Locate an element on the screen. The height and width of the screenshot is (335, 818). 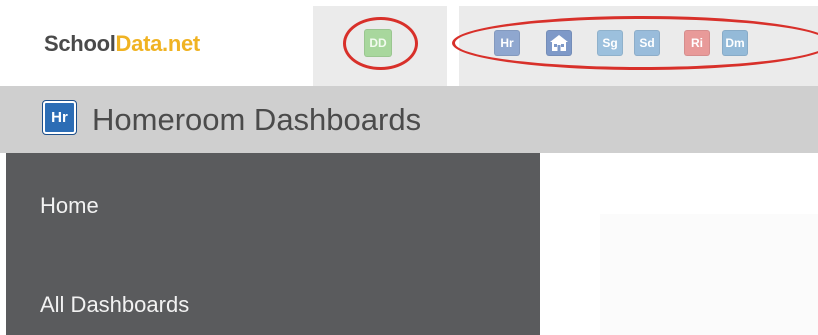
schooldata-logo: SchoolData.net is located at coordinates (122, 44).